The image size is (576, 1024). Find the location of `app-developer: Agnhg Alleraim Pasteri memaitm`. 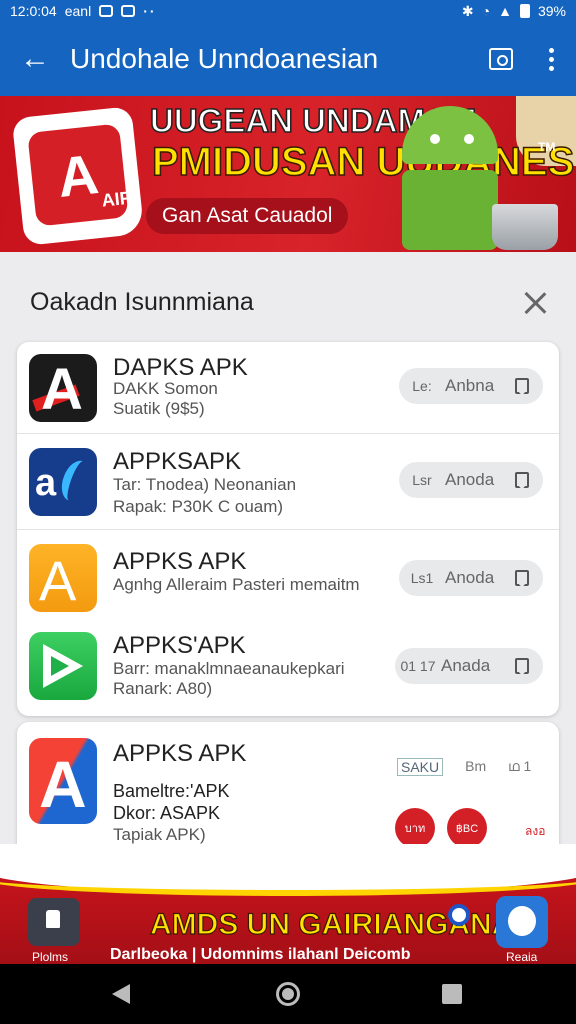

app-developer: Agnhg Alleraim Pasteri memaitm is located at coordinates (236, 584).